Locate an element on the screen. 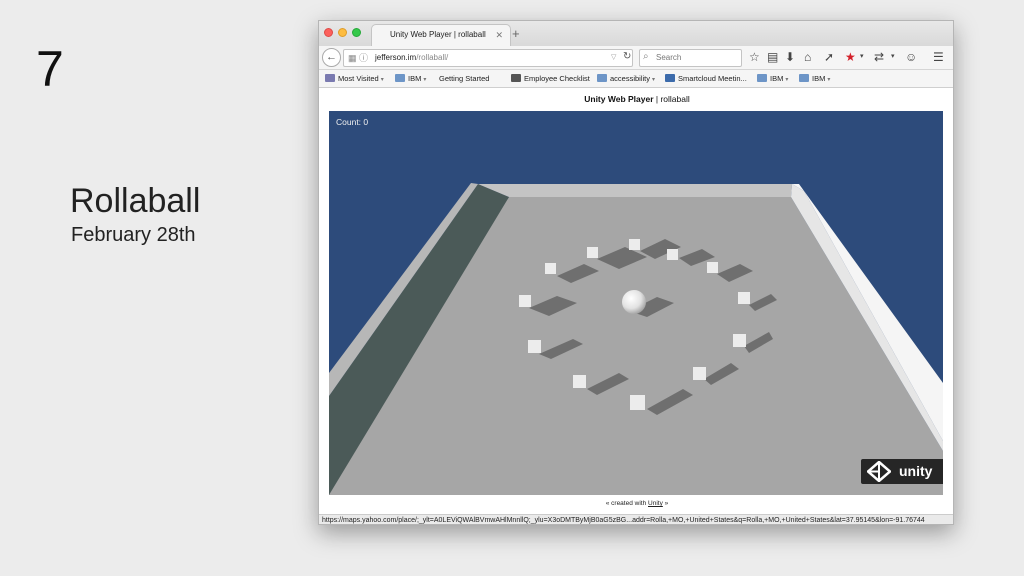  url-text: jefferson.im/rollaball/ is located at coordinates (412, 57).